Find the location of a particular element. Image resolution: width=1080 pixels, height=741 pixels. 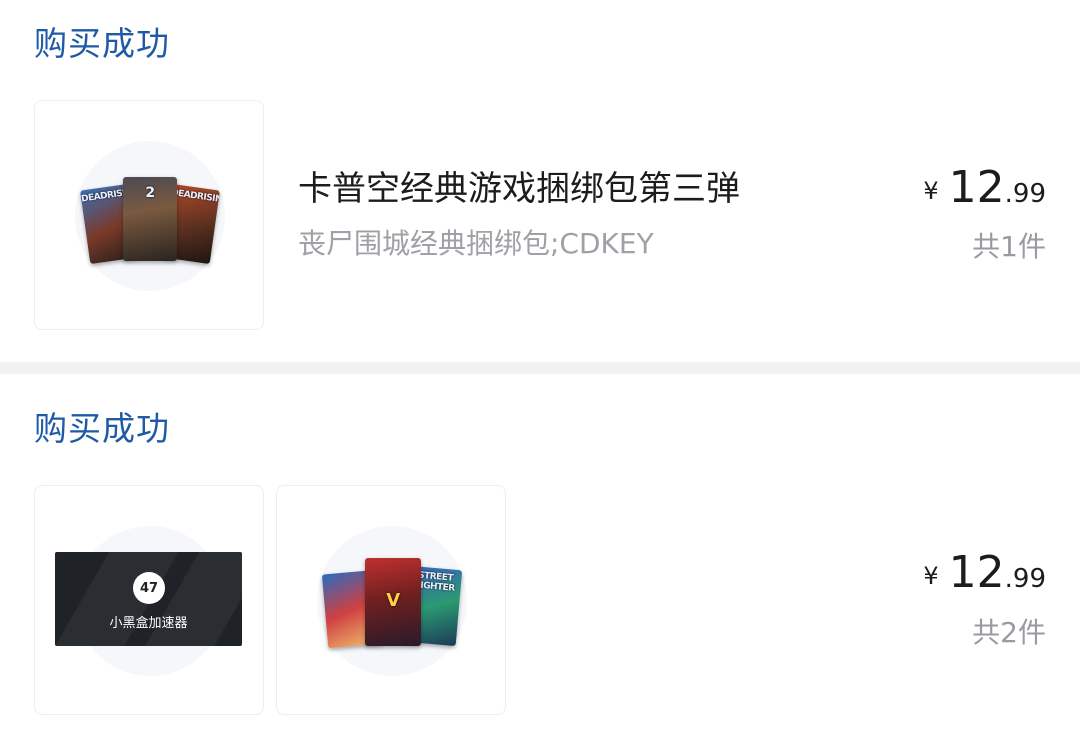

section-divider is located at coordinates (540, 368).